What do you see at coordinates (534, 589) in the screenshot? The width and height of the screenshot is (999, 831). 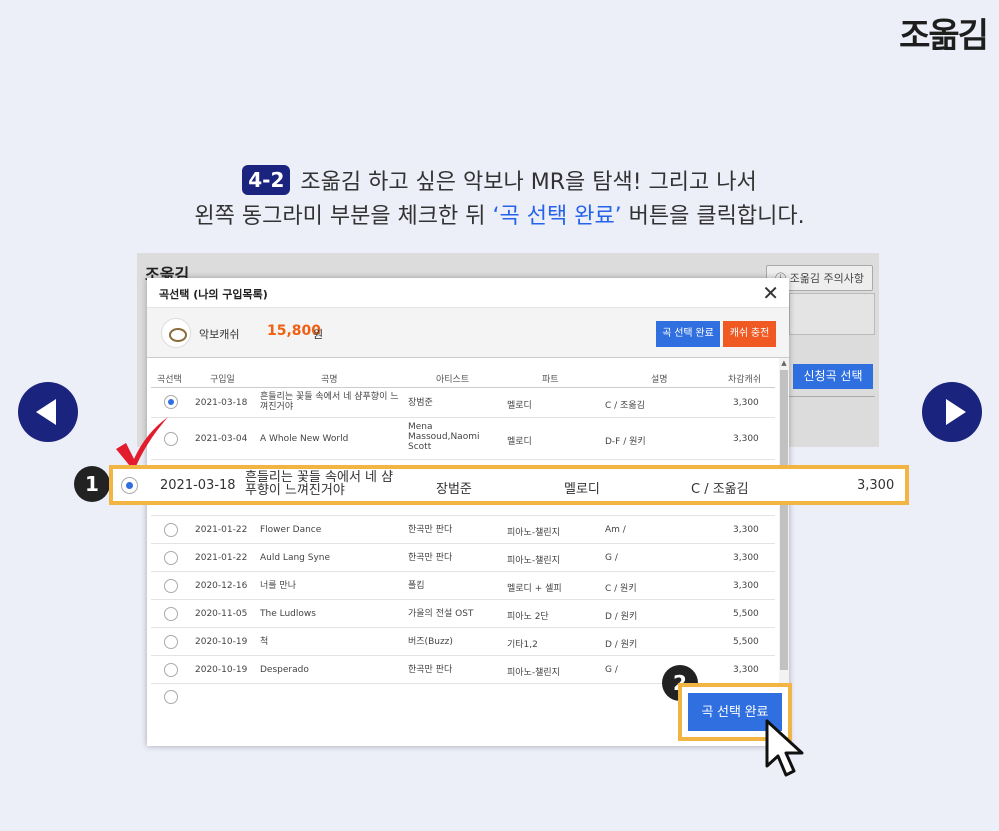 I see `song-part: 멜로디 + 셀피` at bounding box center [534, 589].